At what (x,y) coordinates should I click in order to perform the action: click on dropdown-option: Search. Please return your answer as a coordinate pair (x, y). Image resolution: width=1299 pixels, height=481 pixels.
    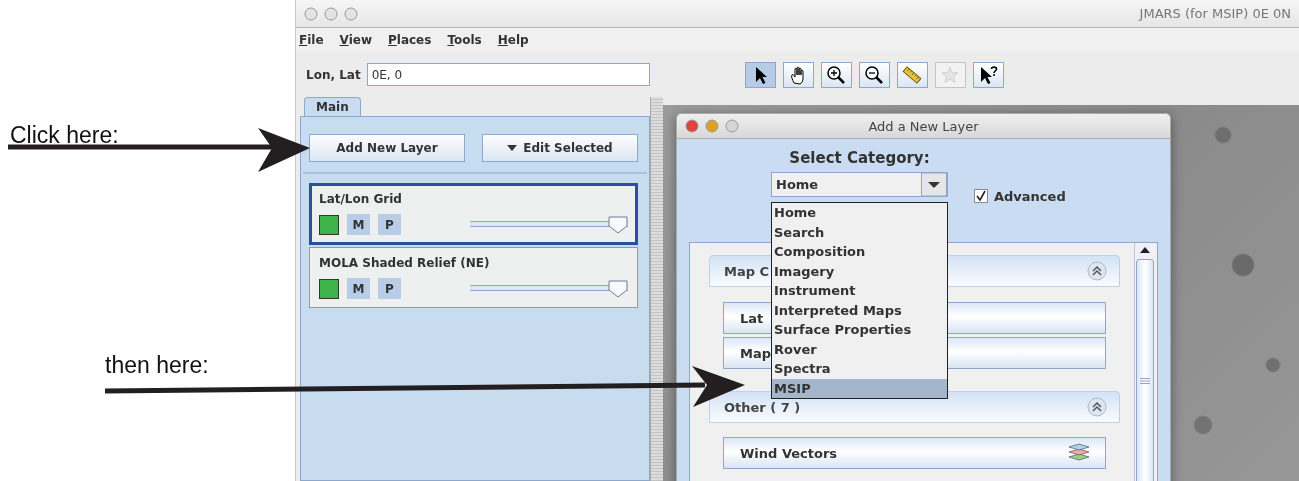
    Looking at the image, I should click on (859, 232).